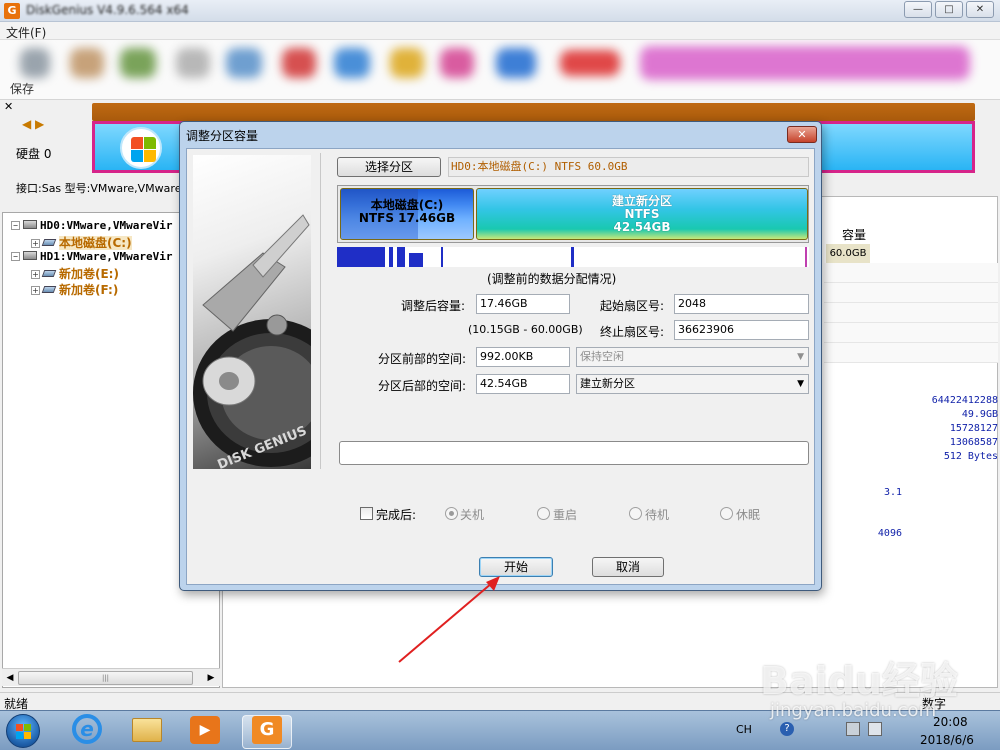 The image size is (1000, 750). I want to click on size-range-hint: (10.15GB - 60.00GB), so click(525, 329).